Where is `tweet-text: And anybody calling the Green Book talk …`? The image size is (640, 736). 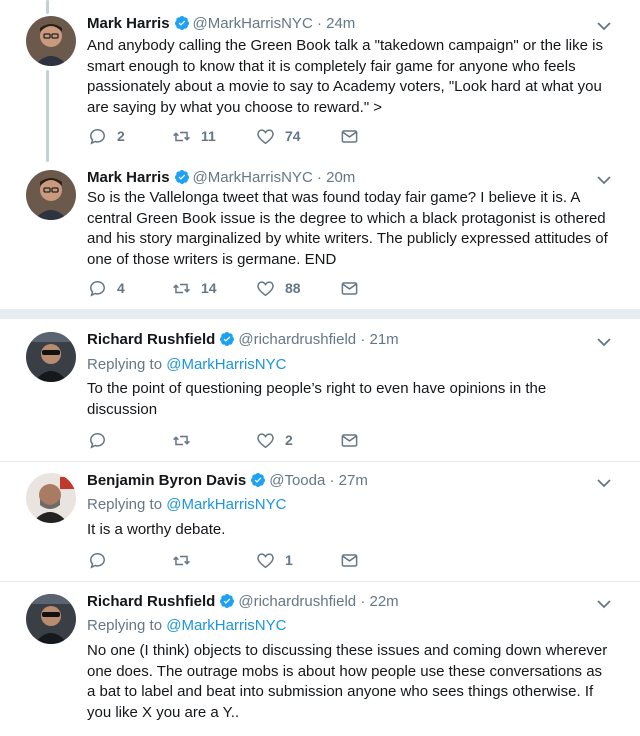
tweet-text: And anybody calling the Green Book talk … is located at coordinates (345, 76).